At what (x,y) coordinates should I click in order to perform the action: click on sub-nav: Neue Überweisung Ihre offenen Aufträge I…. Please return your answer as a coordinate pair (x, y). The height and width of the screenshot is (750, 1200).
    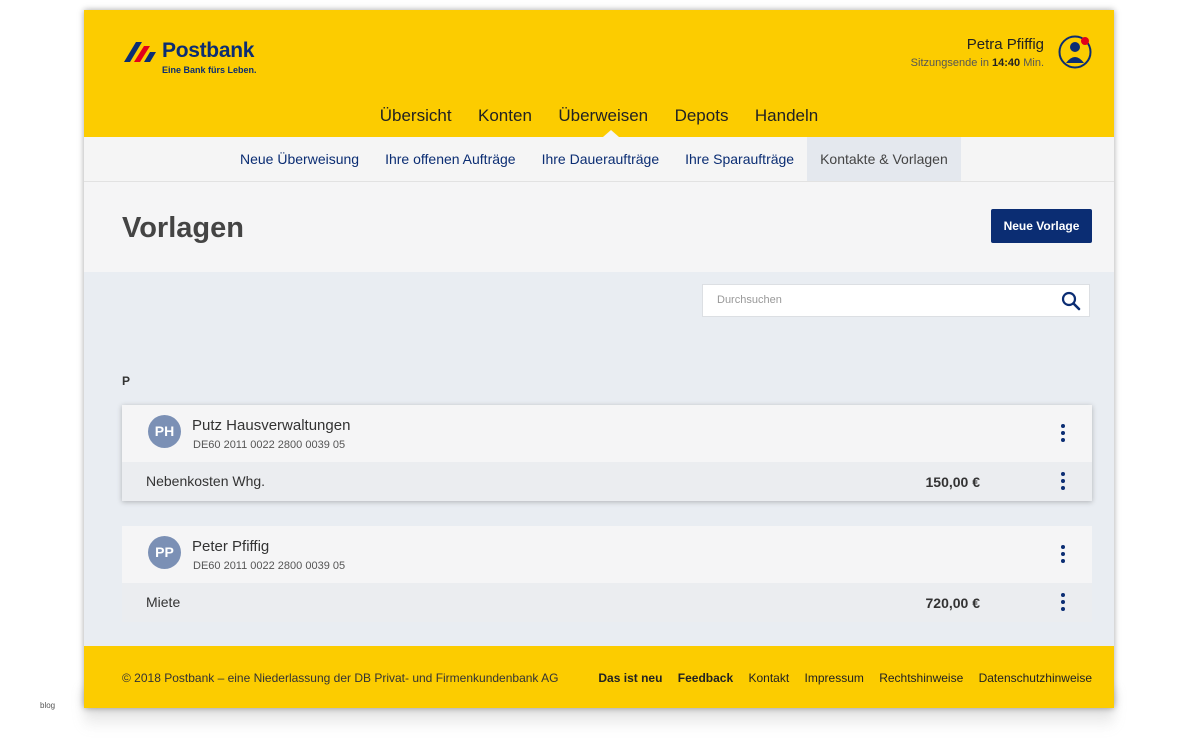
    Looking at the image, I should click on (599, 159).